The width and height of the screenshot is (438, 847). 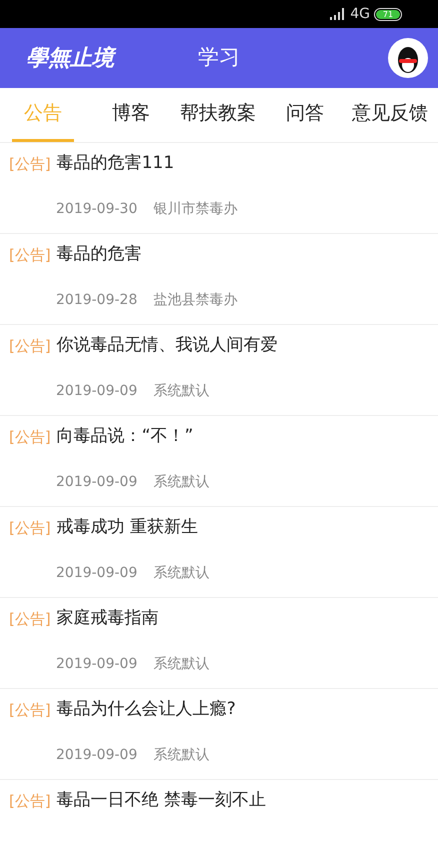 What do you see at coordinates (219, 370) in the screenshot?
I see `post-item: [公告] 你说毒品无情、我说人间有爱 2019-09-09 系统默认` at bounding box center [219, 370].